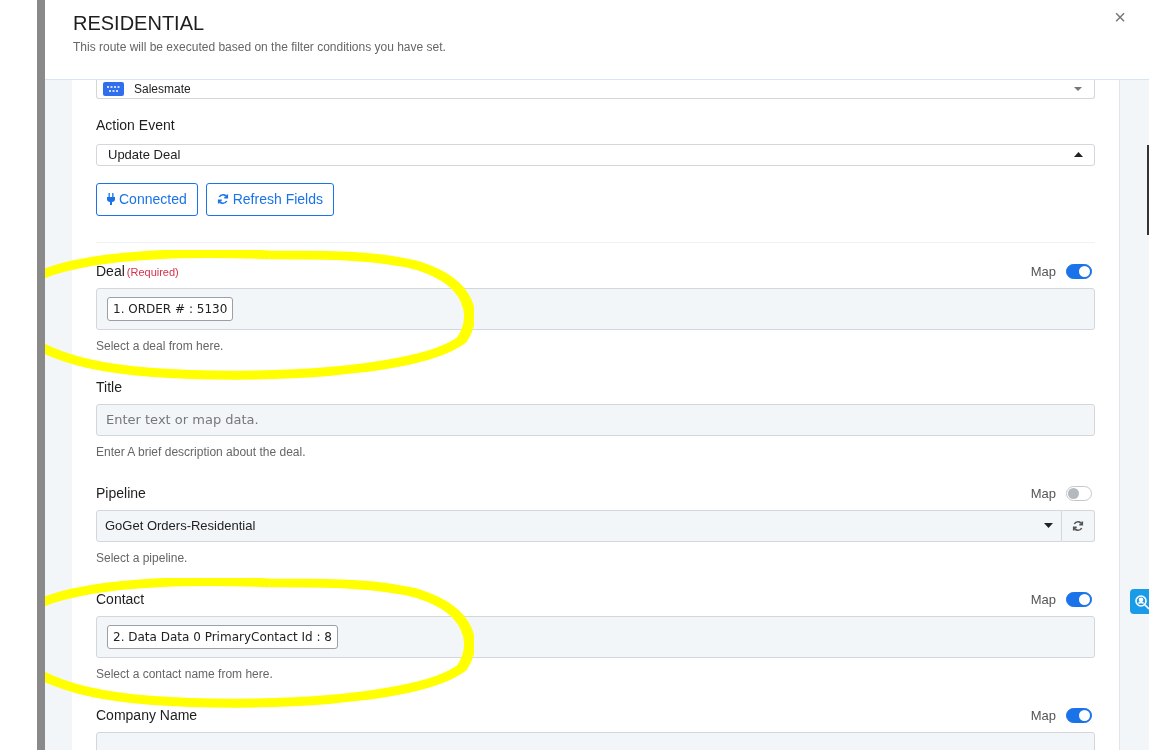 The height and width of the screenshot is (750, 1149). What do you see at coordinates (579, 525) in the screenshot?
I see `pipeline-select: GoGet Orders-Residential` at bounding box center [579, 525].